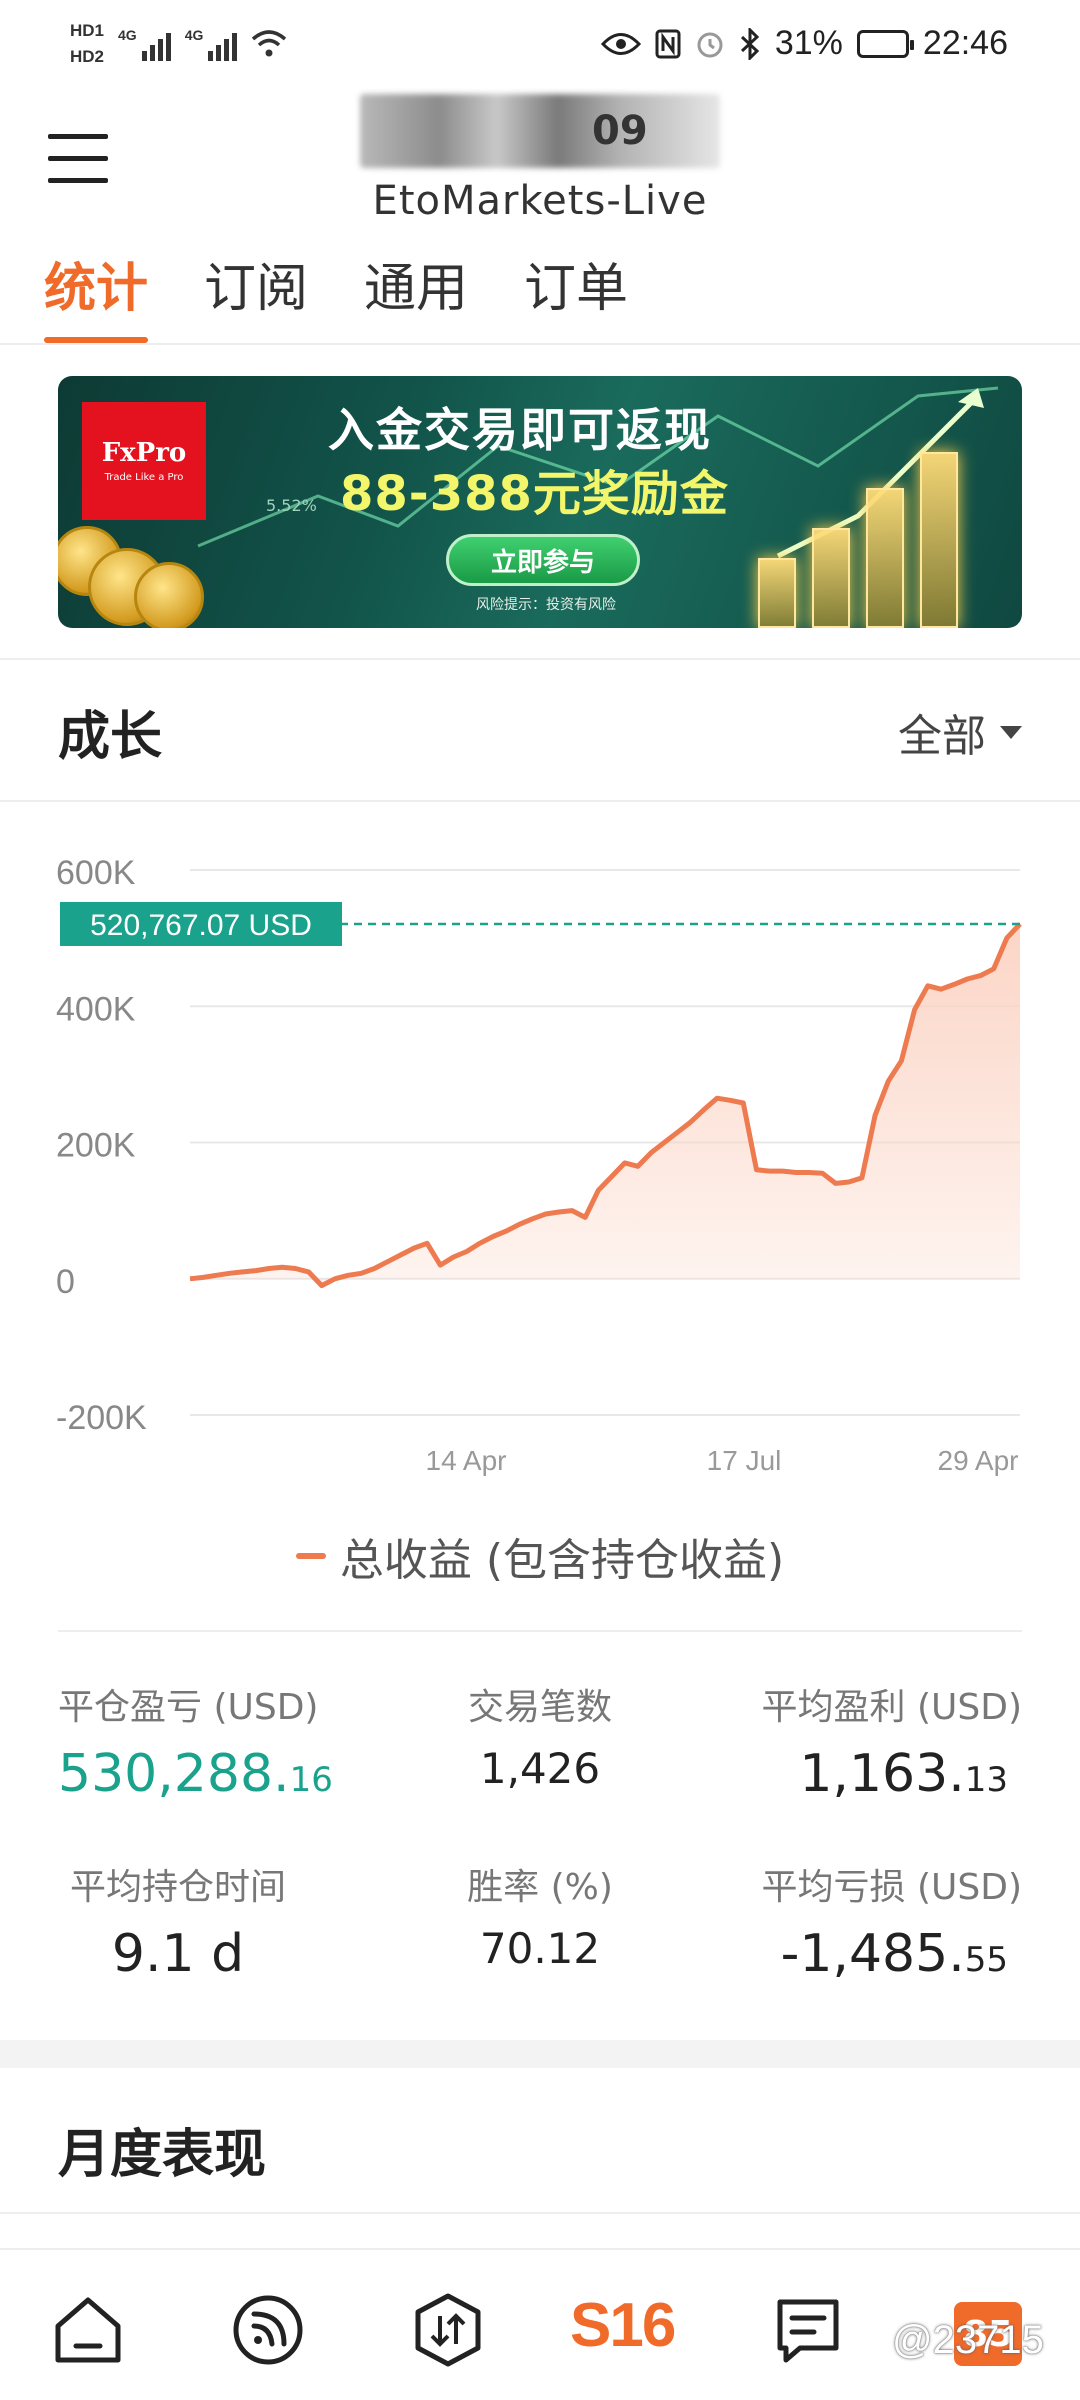 The height and width of the screenshot is (2400, 1080). I want to click on hd2-label: HD2, so click(87, 56).